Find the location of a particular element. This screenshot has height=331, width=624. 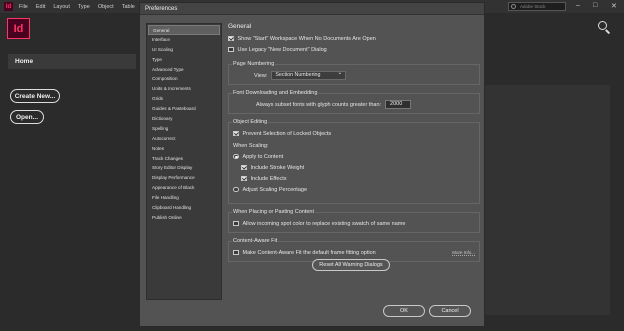

category-dictionary: Dictionary is located at coordinates (184, 119).